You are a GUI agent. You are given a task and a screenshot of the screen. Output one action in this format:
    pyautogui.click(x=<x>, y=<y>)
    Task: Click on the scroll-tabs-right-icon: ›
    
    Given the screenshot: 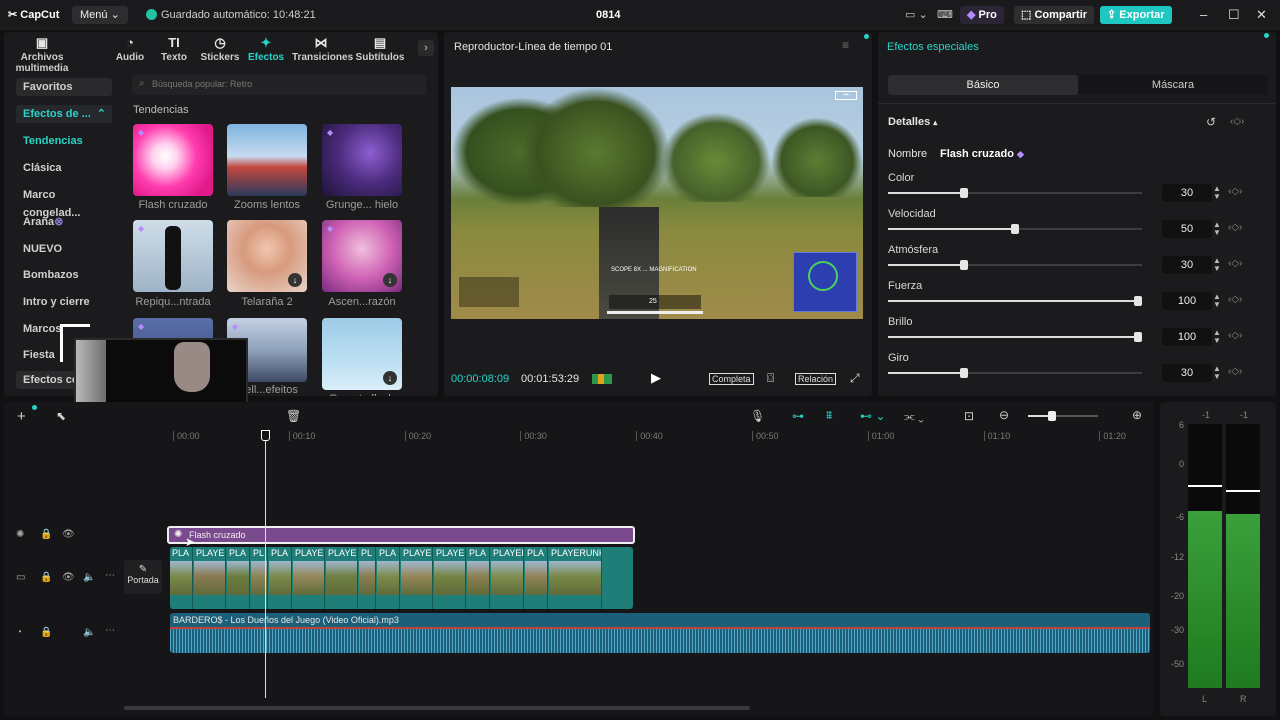 What is the action you would take?
    pyautogui.click(x=426, y=48)
    